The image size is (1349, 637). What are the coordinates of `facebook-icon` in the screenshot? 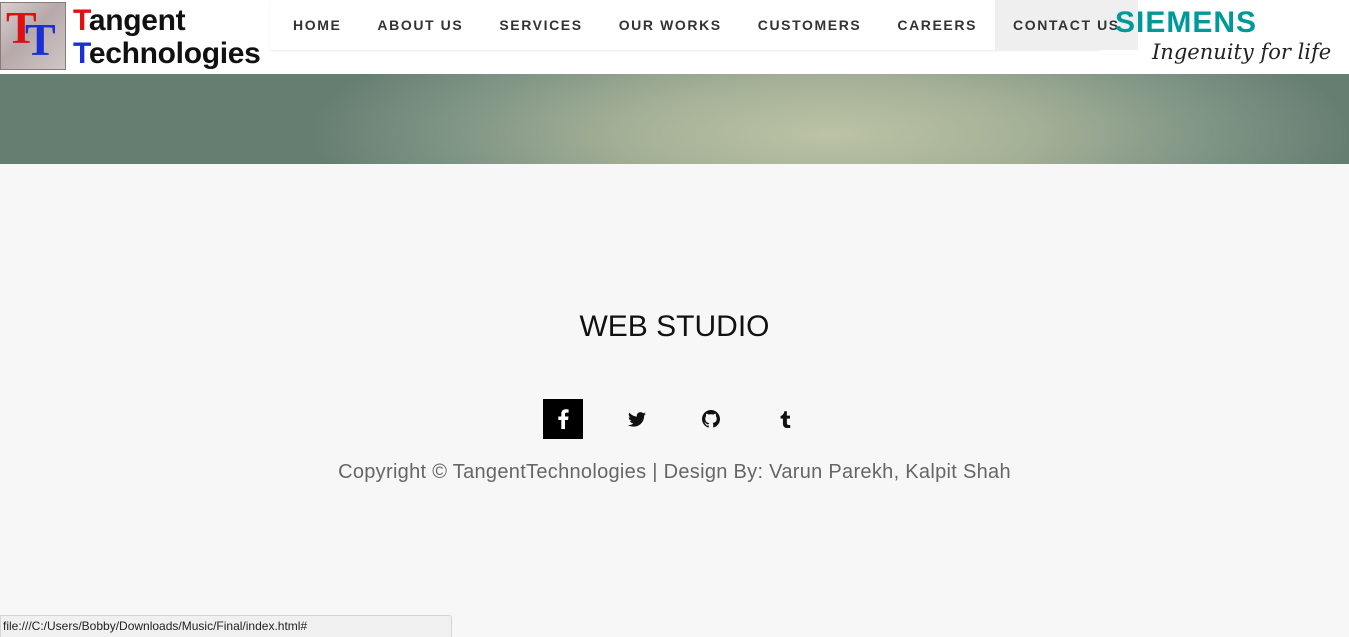 It's located at (563, 419).